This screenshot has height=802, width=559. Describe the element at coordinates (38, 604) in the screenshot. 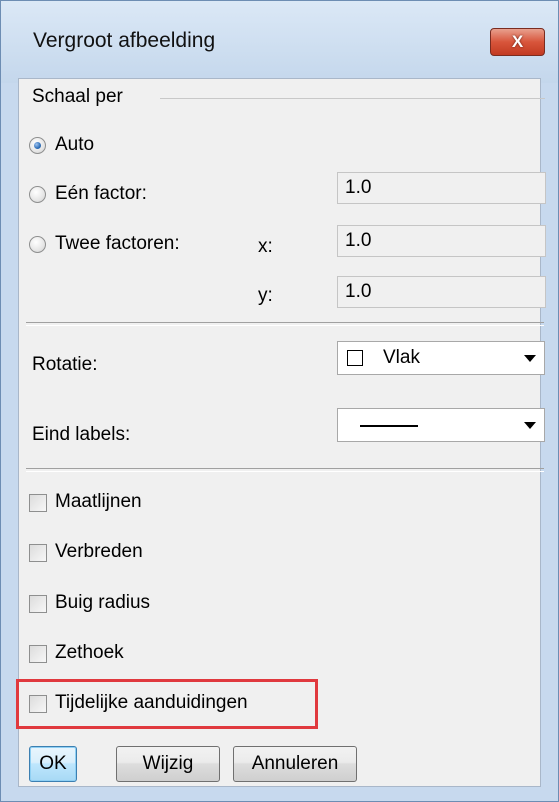

I see `checkbox-bend-radius` at that location.